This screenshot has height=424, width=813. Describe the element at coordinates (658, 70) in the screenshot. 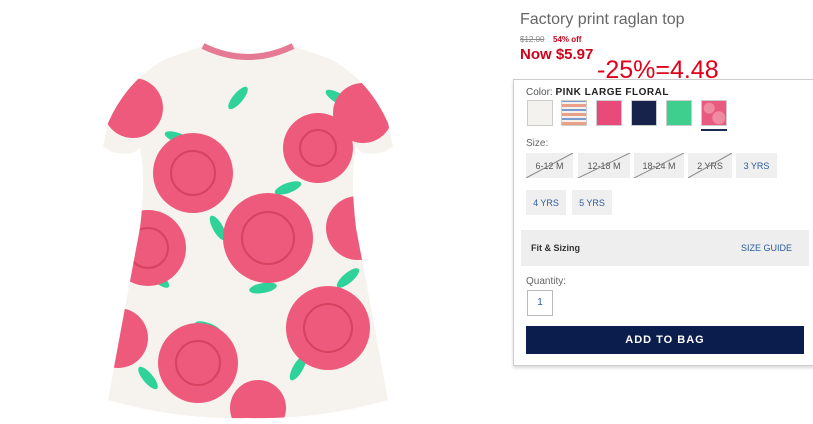

I see `handwritten-annotation: -25%=4.48` at that location.